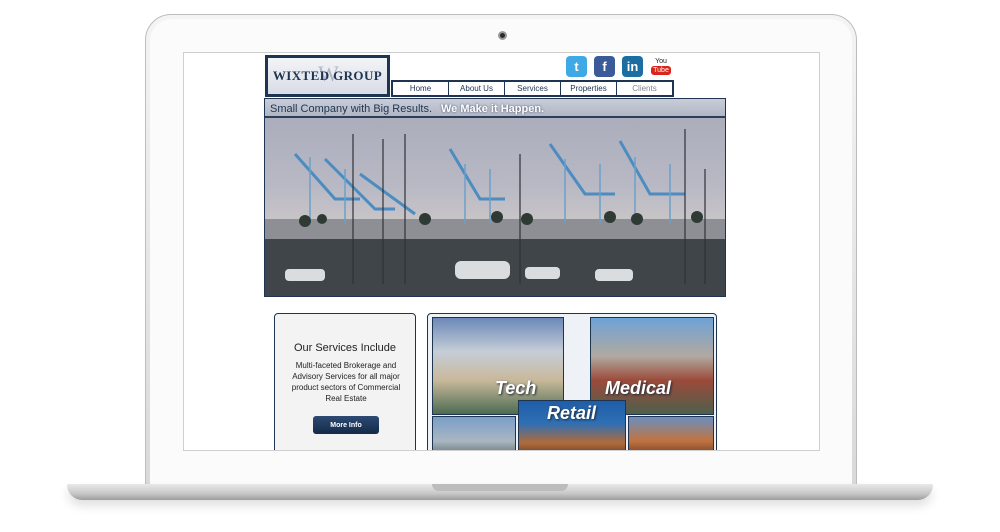 This screenshot has height=532, width=1000. What do you see at coordinates (502, 35) in the screenshot?
I see `webcam-icon` at bounding box center [502, 35].